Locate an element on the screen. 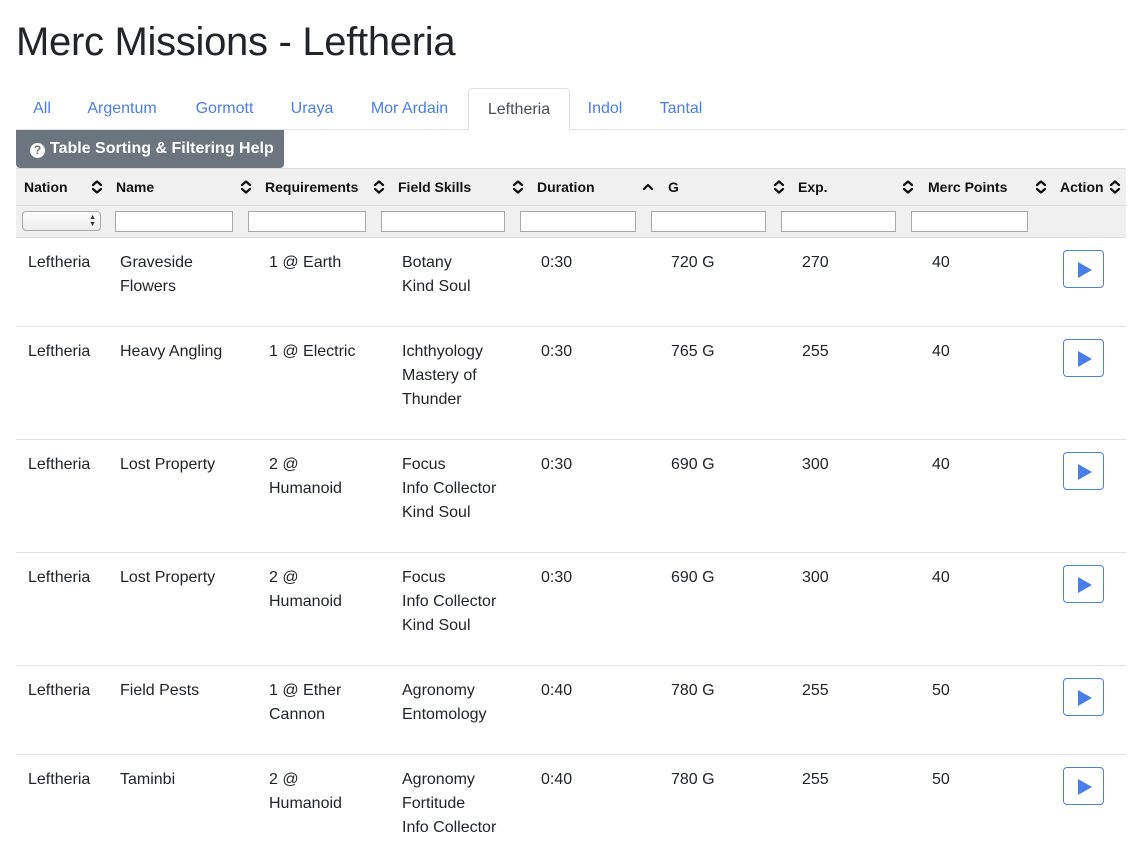  name-cell: Field Pests is located at coordinates (159, 691).